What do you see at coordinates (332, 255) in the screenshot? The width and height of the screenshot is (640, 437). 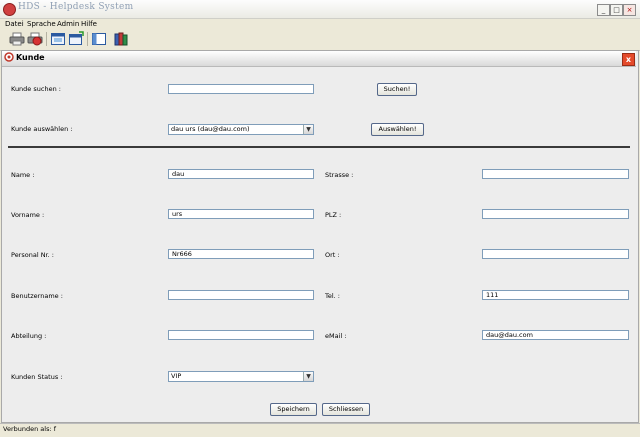 I see `ort-label: Ort :` at bounding box center [332, 255].